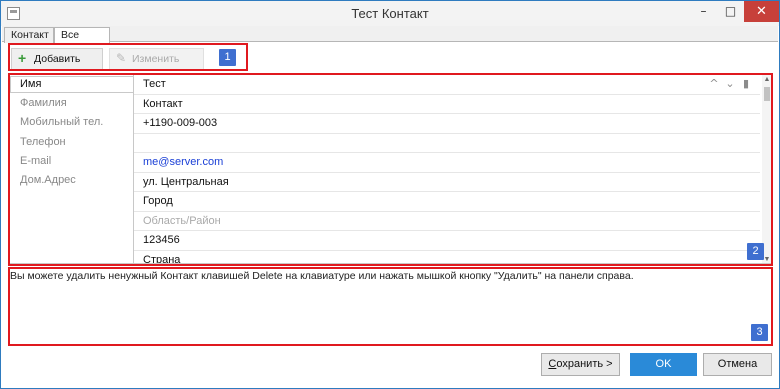  Describe the element at coordinates (759, 332) in the screenshot. I see `callout-badge-3: 3` at that location.